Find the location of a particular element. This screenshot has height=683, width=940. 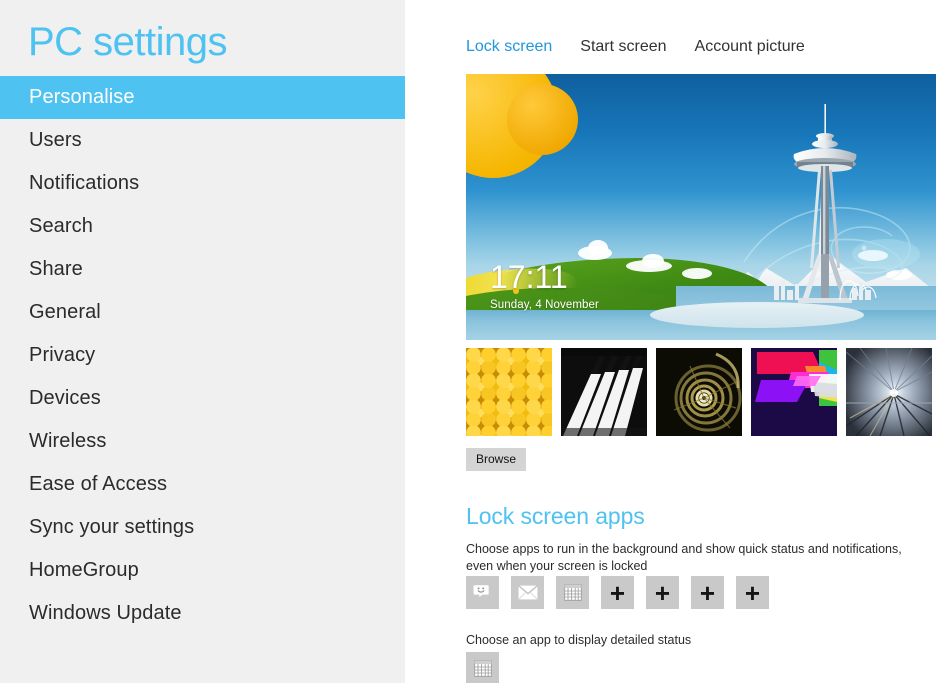

sidebar-item-devices: Devices is located at coordinates (202, 398).